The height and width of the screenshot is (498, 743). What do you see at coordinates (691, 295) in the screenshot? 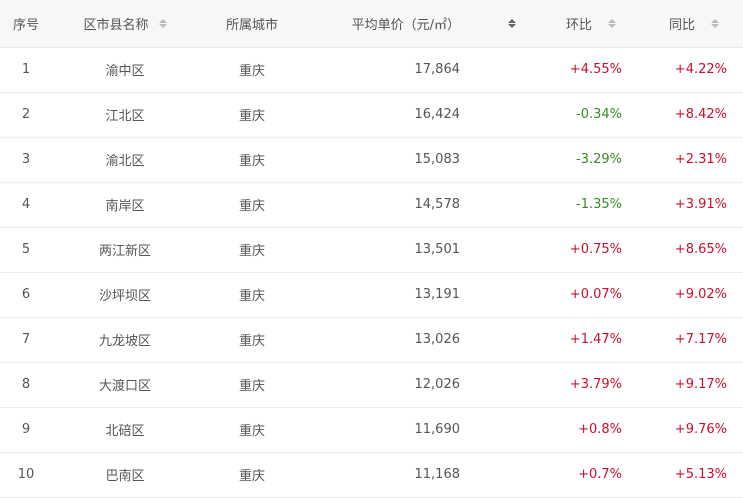
I see `cell-yoy: +9.02%` at bounding box center [691, 295].